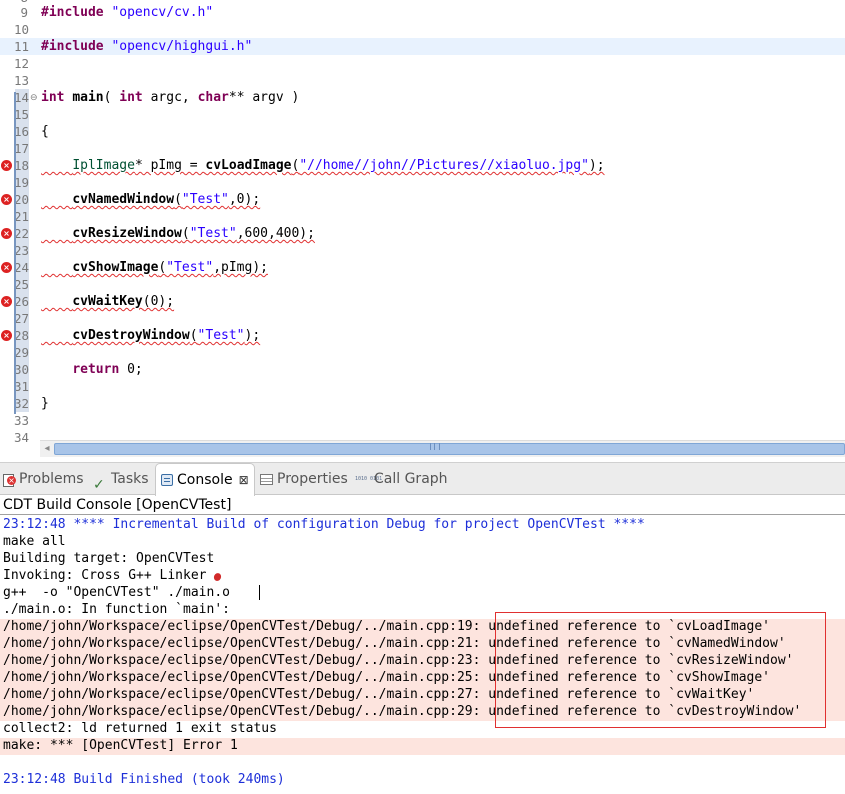  What do you see at coordinates (45, 403) in the screenshot?
I see `code-text: }` at bounding box center [45, 403].